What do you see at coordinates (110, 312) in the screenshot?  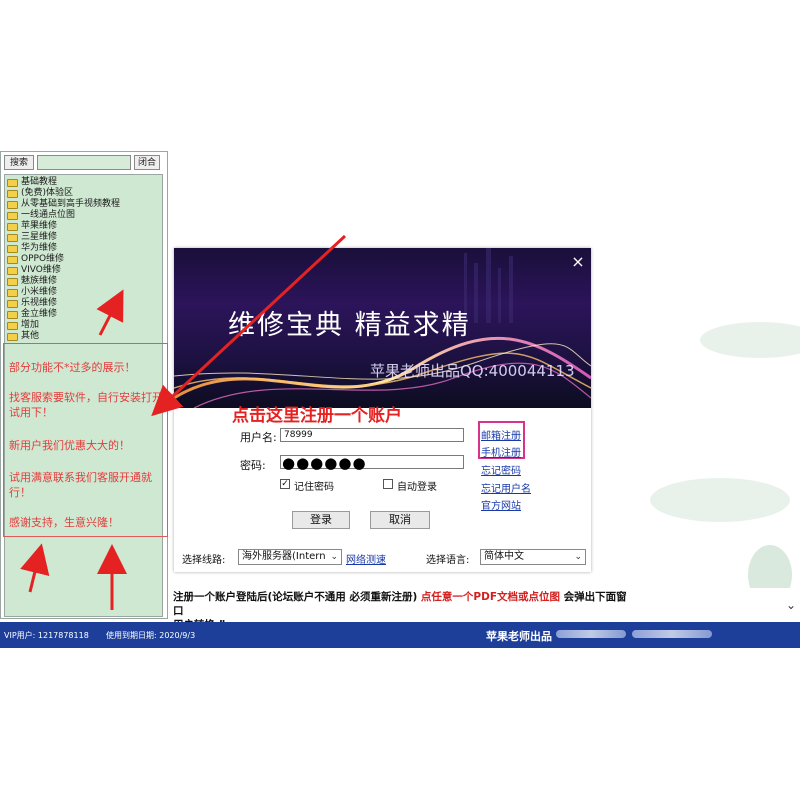 I see `arrow-up-right` at bounding box center [110, 312].